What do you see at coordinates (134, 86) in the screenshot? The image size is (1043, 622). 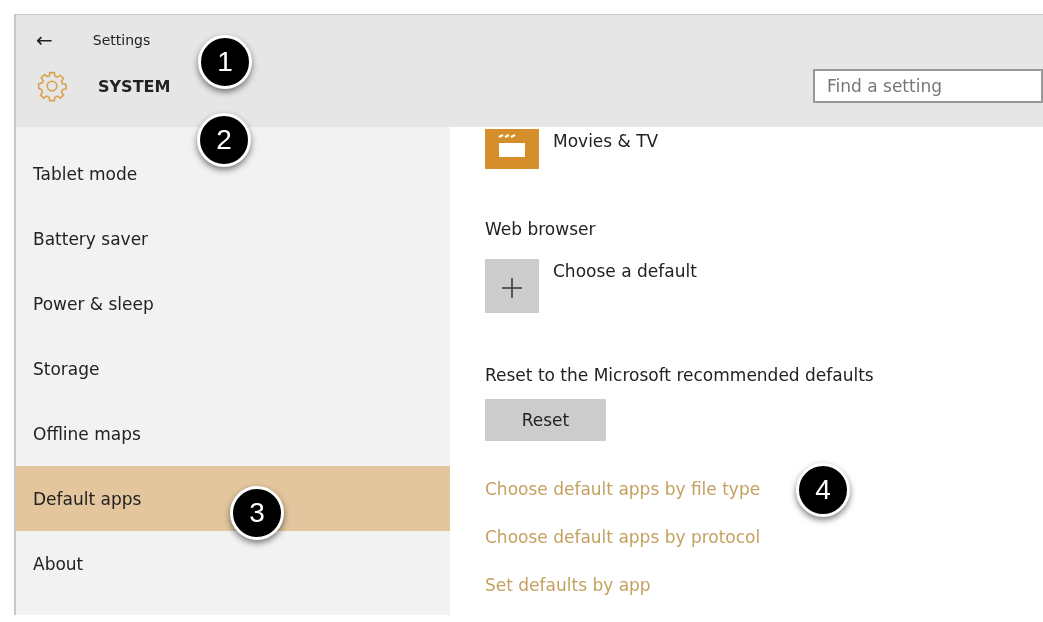 I see `section-title: SYSTEM` at bounding box center [134, 86].